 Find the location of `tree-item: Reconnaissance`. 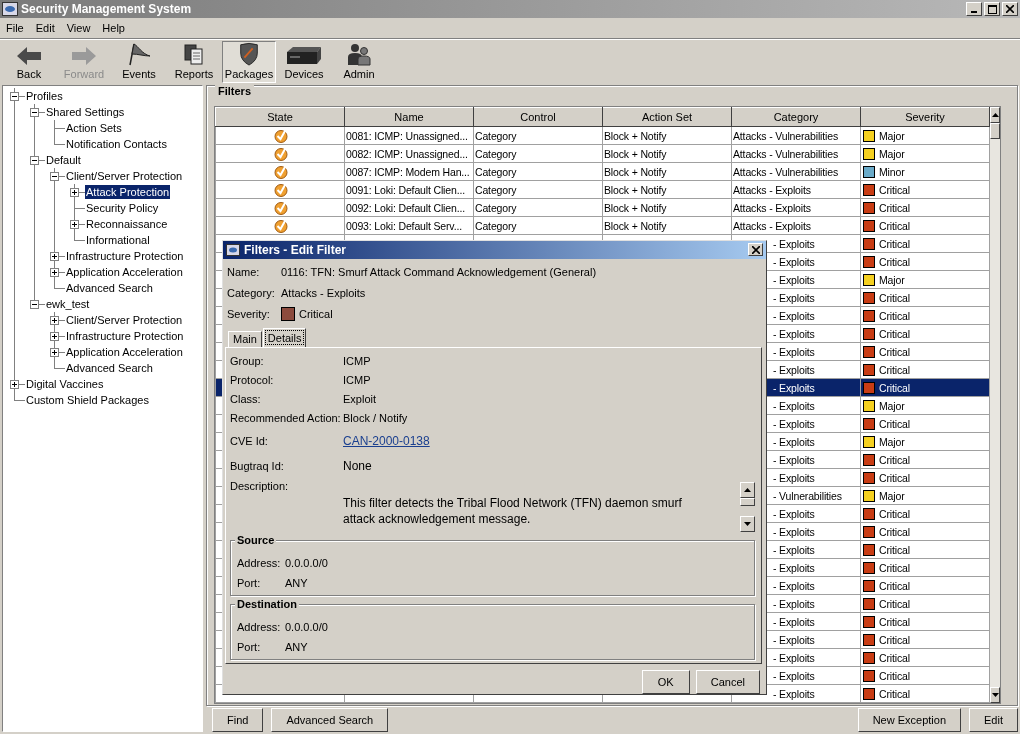

tree-item: Reconnaissance is located at coordinates (127, 224).